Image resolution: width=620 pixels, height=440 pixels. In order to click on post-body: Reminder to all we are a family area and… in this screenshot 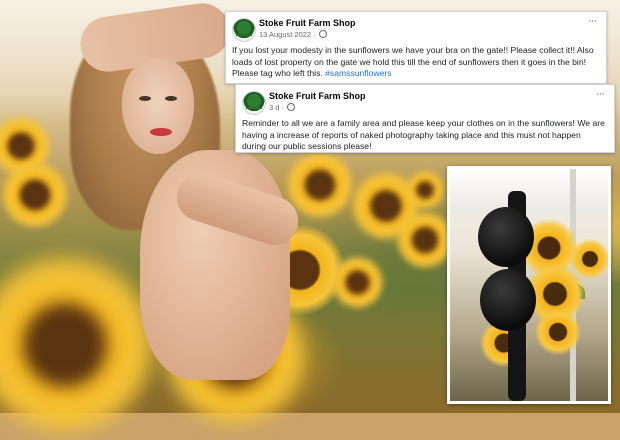, I will do `click(423, 135)`.